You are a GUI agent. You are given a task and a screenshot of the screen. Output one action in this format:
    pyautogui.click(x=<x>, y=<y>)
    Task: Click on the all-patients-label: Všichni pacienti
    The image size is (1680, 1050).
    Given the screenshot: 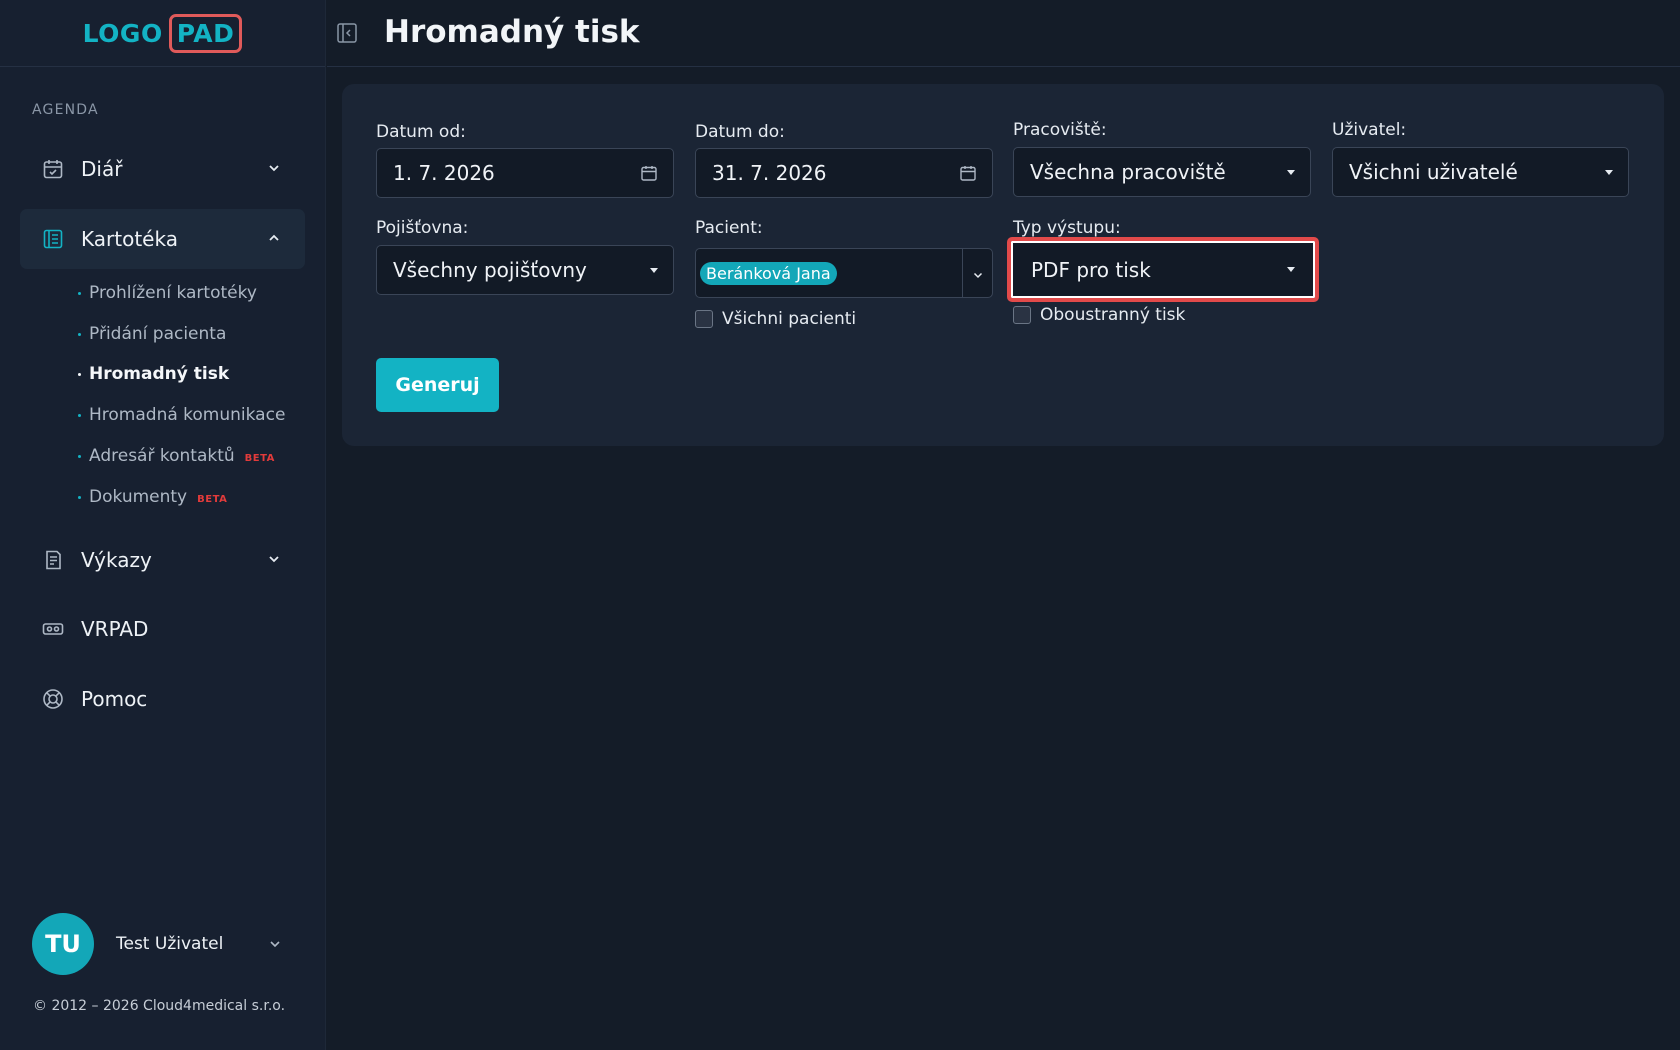 What is the action you would take?
    pyautogui.click(x=789, y=319)
    